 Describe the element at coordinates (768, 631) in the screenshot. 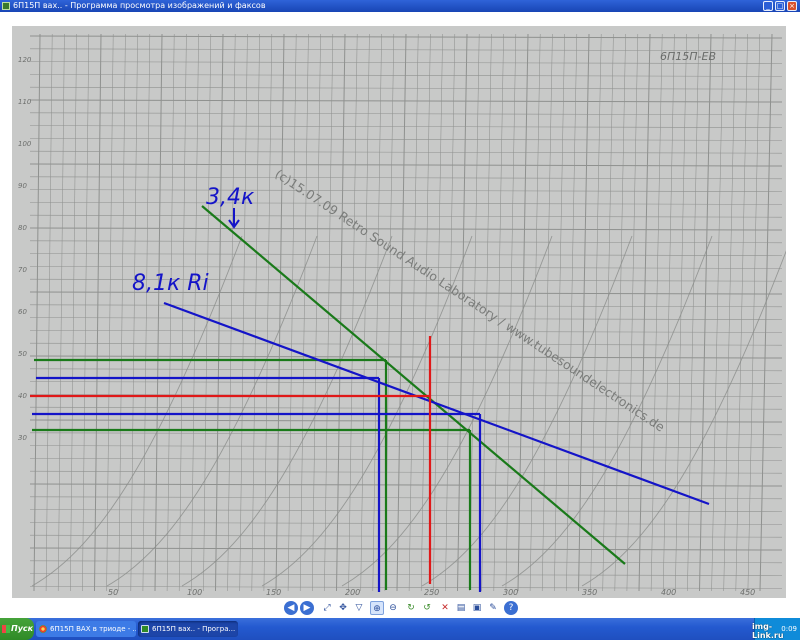

I see `watermark-logo: img-Link.ru` at that location.